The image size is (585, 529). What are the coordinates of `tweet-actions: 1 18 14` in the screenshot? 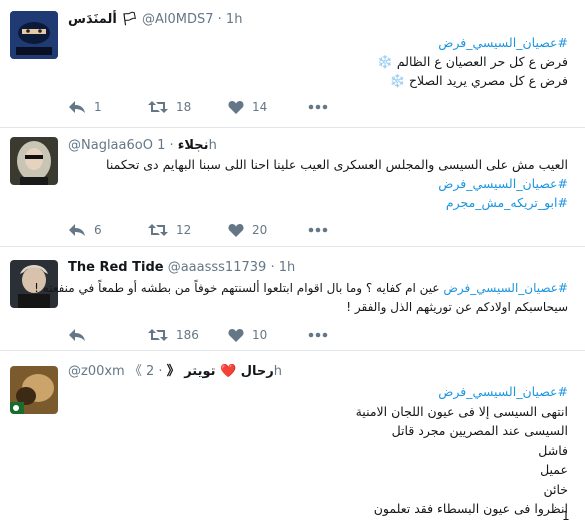 It's located at (203, 106).